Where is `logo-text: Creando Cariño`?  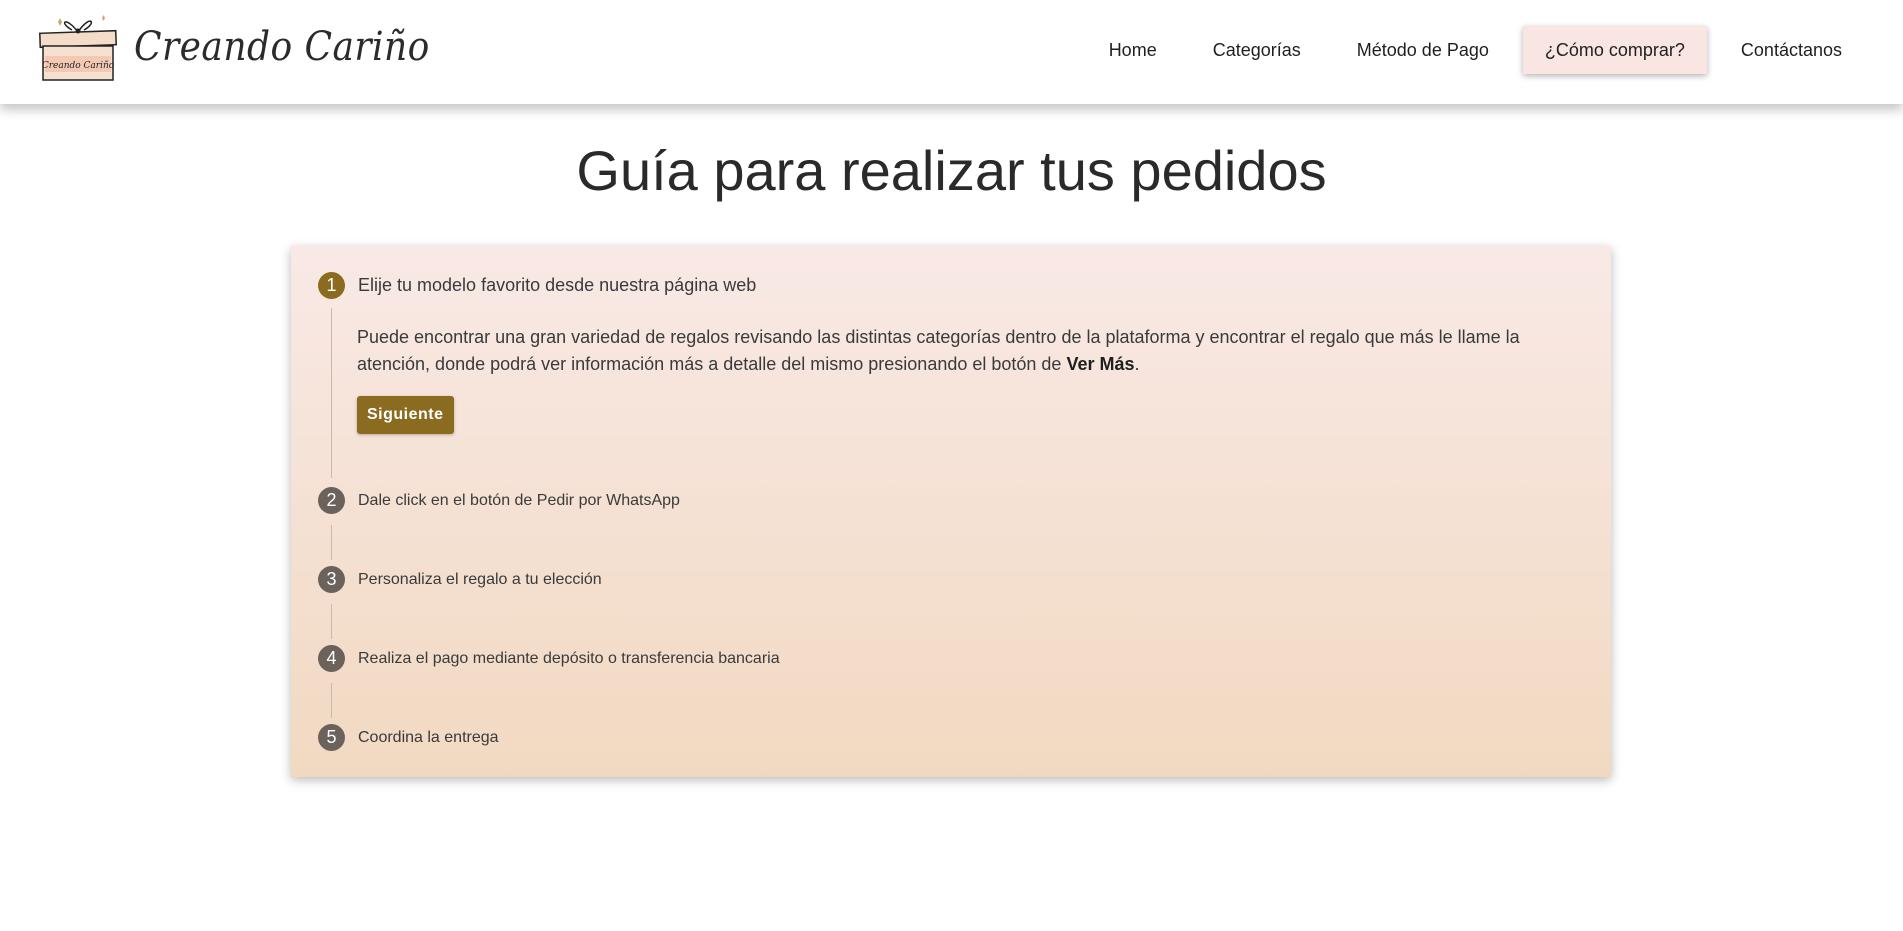
logo-text: Creando Cariño is located at coordinates (78, 66).